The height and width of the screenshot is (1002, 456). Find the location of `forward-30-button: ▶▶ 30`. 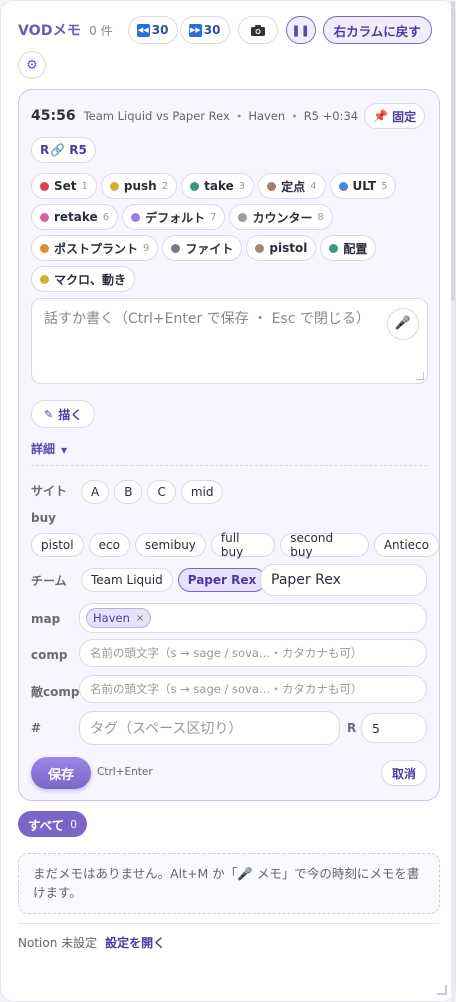

forward-30-button: ▶▶ 30 is located at coordinates (204, 30).